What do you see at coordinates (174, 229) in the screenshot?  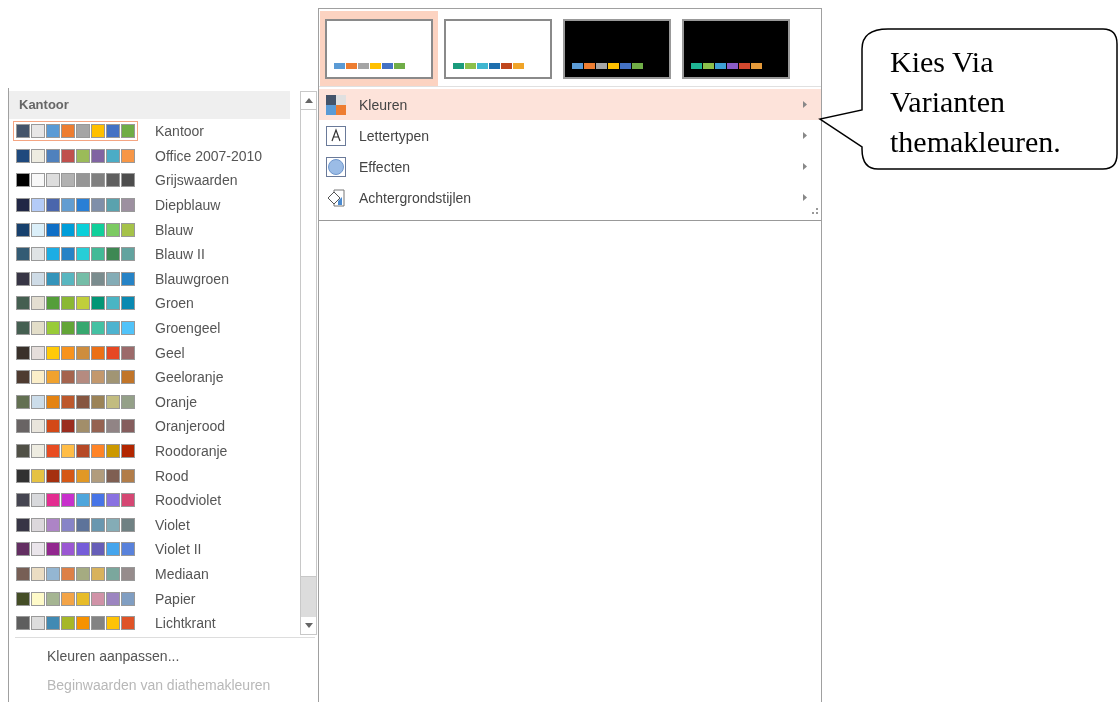 I see `palette-name: Blauw` at bounding box center [174, 229].